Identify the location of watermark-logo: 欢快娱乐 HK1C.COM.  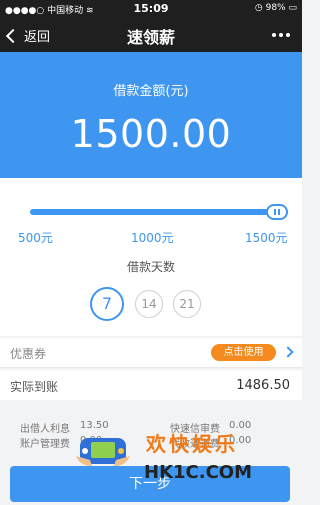
(165, 456).